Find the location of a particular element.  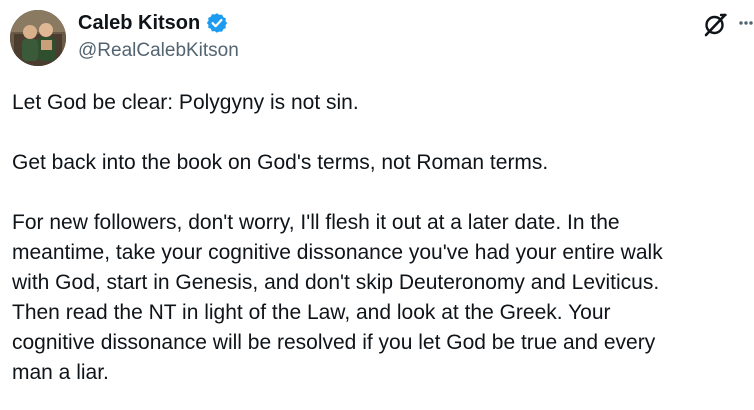

avatar is located at coordinates (38, 38).